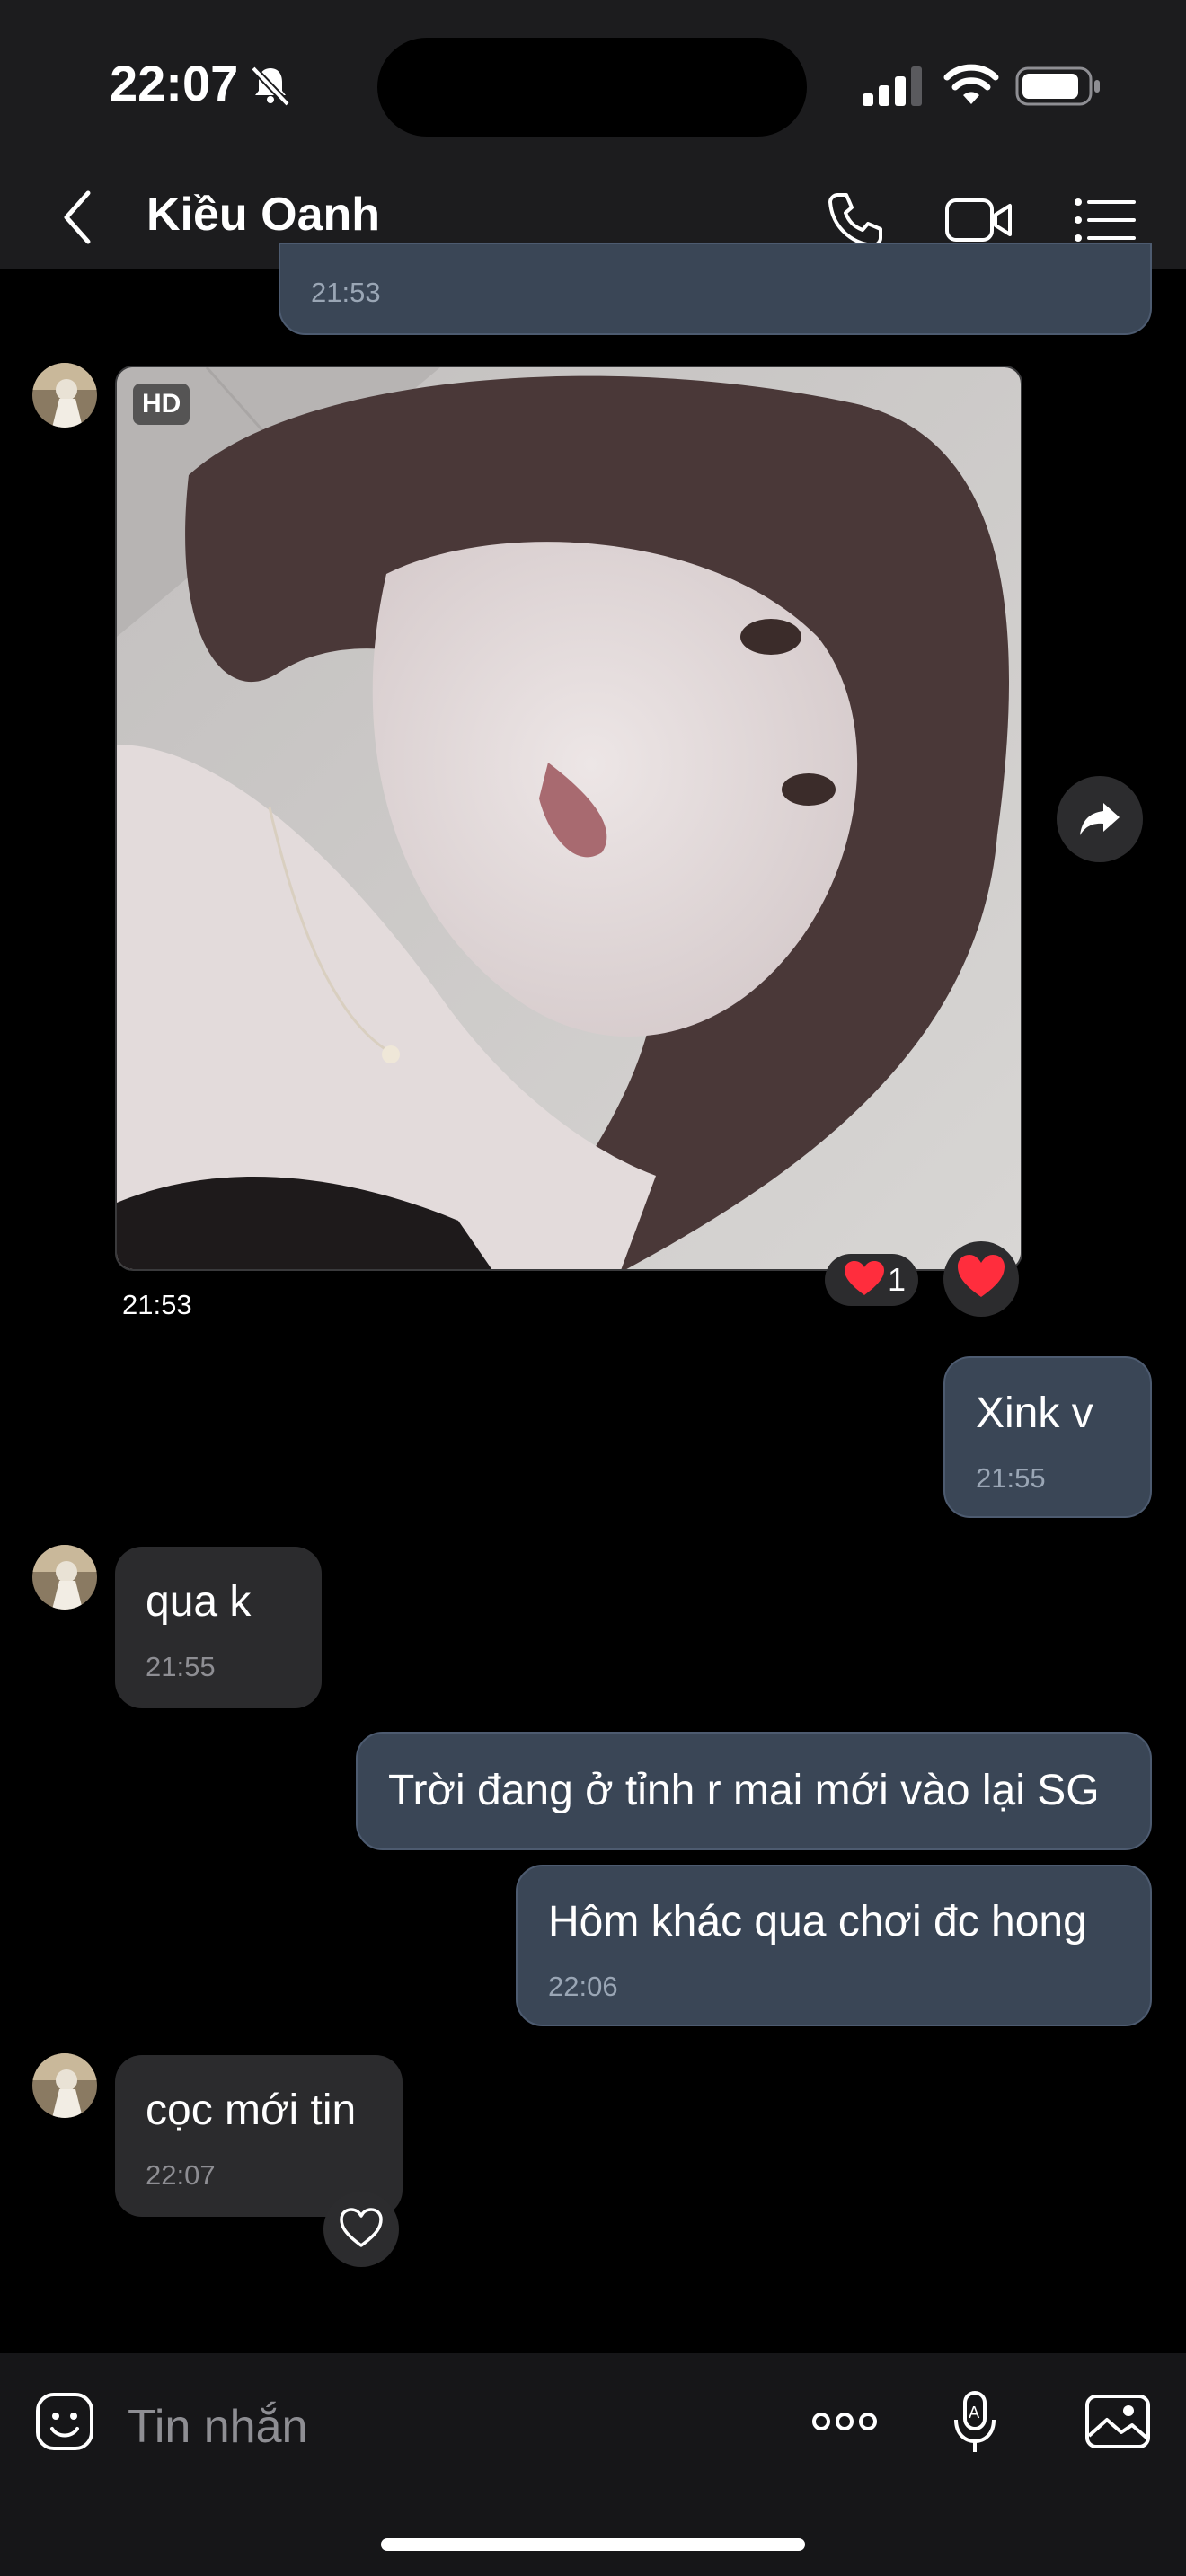 This screenshot has height=2576, width=1186. I want to click on photo-gallery-icon, so click(1118, 2421).